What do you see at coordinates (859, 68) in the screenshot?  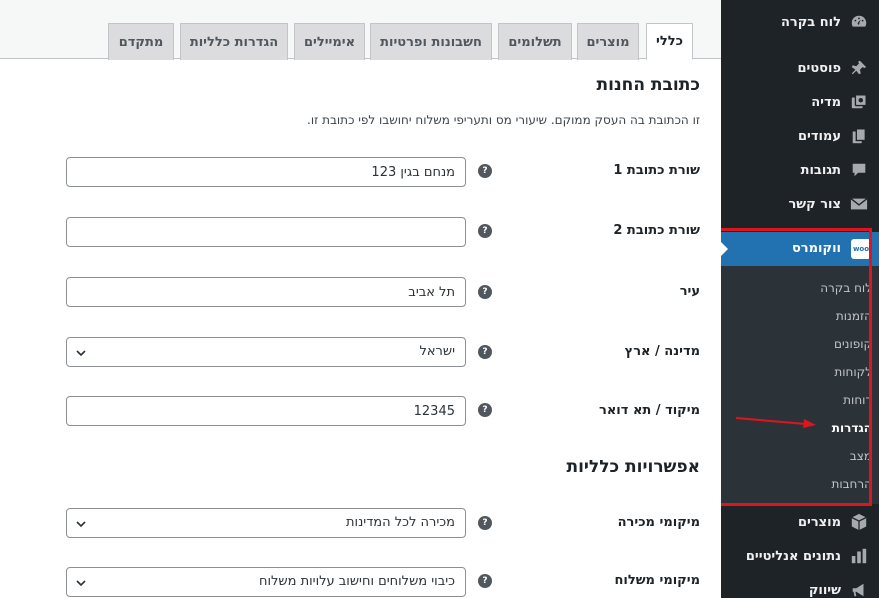 I see `pin-icon` at bounding box center [859, 68].